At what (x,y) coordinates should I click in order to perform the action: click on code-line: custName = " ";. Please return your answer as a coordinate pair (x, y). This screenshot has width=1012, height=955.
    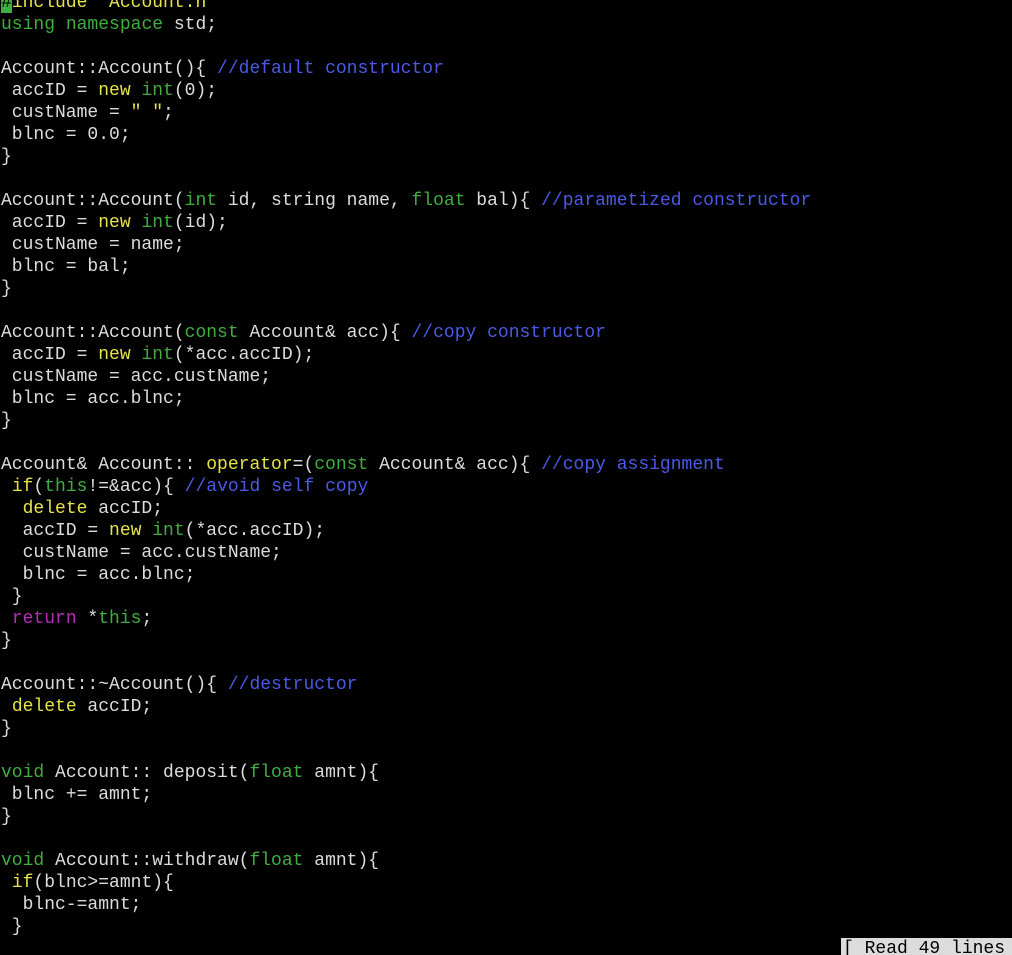
    Looking at the image, I should click on (406, 113).